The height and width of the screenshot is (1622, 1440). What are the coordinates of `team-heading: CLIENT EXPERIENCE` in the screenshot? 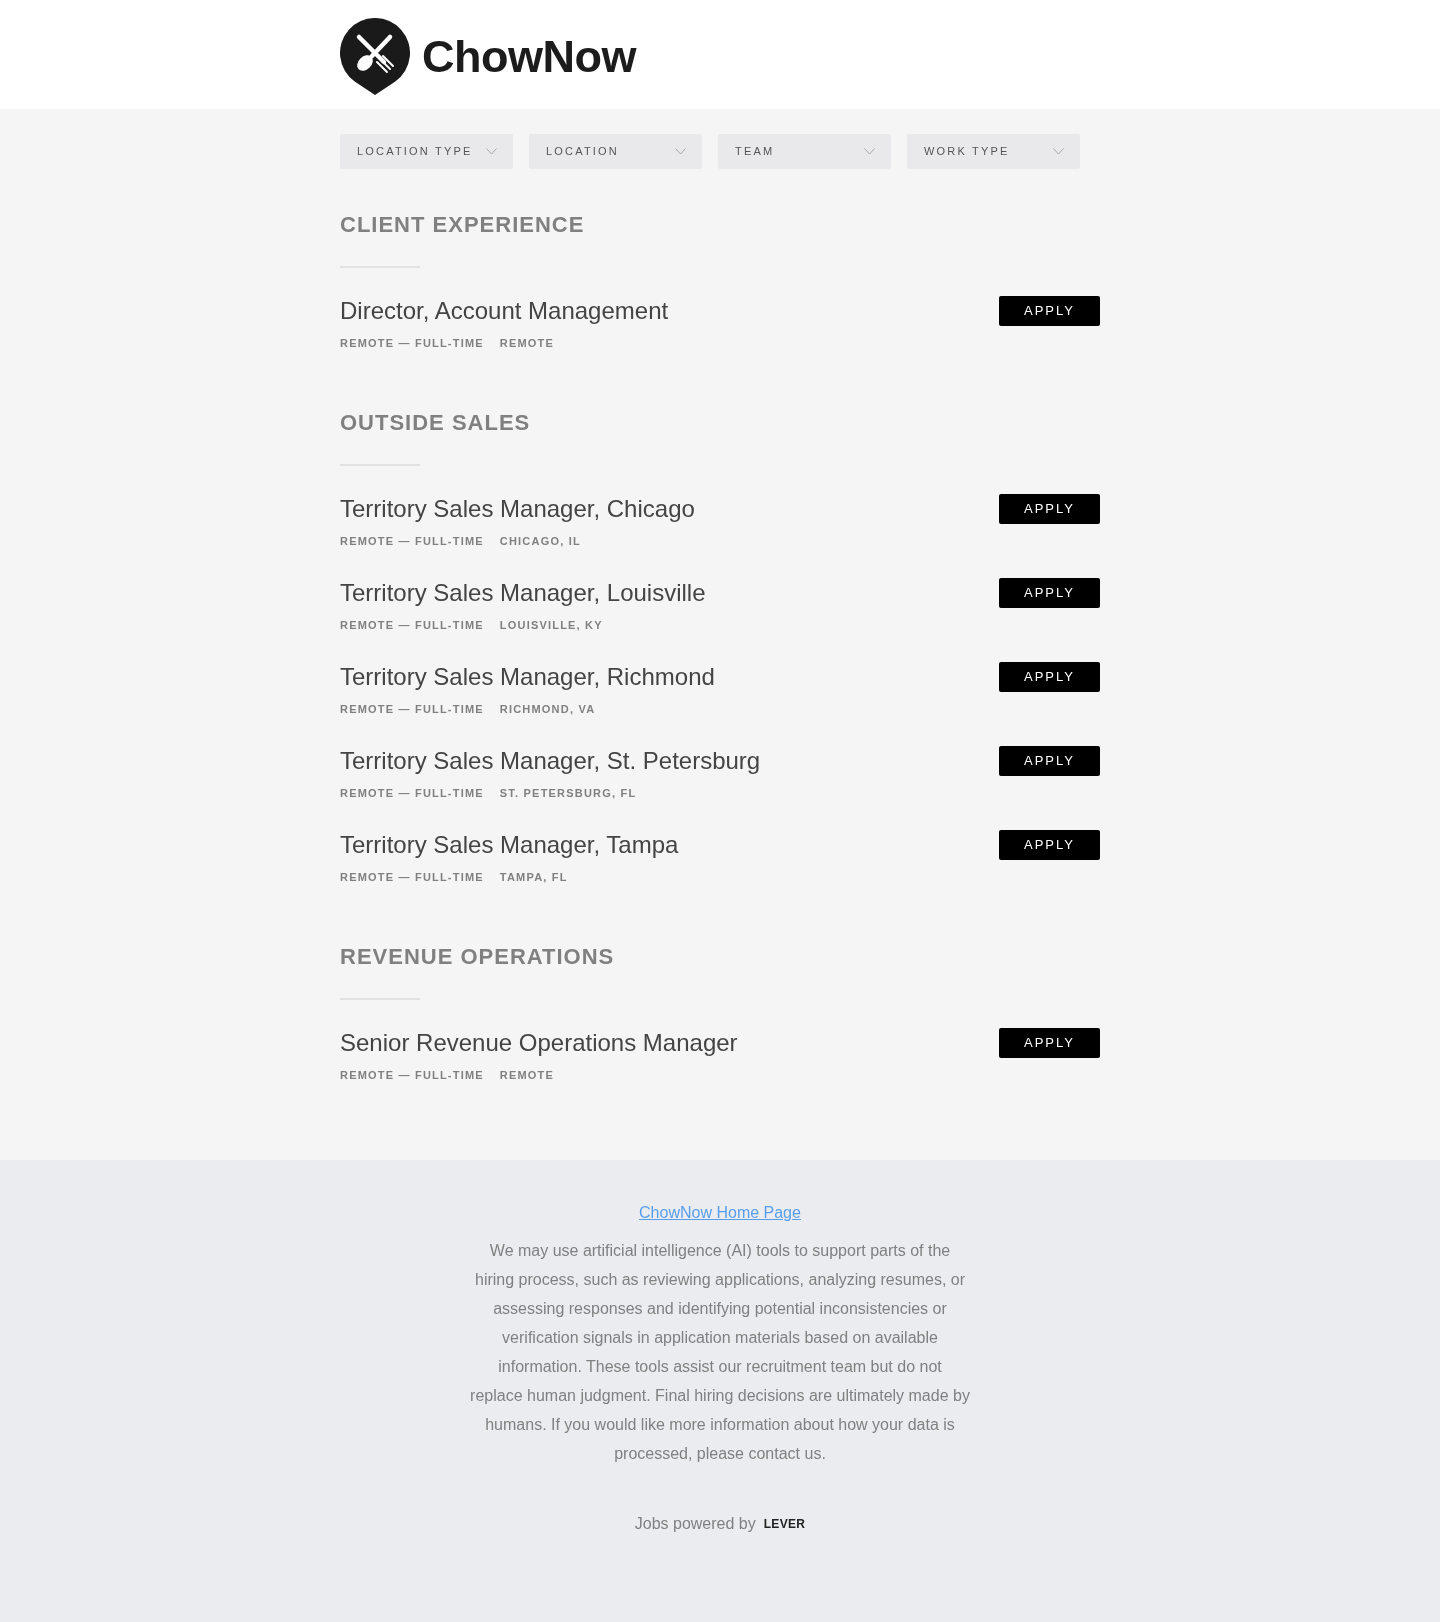 It's located at (462, 225).